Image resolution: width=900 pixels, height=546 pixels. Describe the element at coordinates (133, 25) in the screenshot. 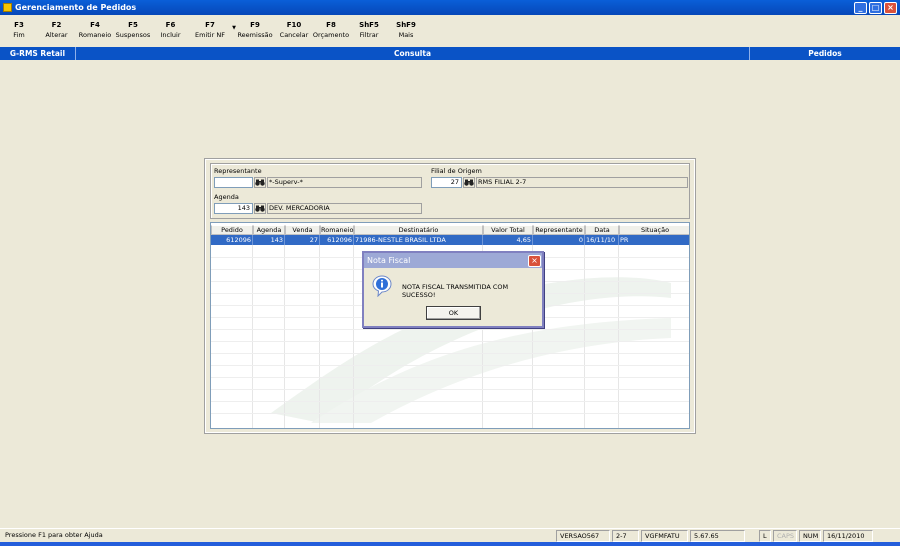

I see `toolbar-key: F5` at that location.